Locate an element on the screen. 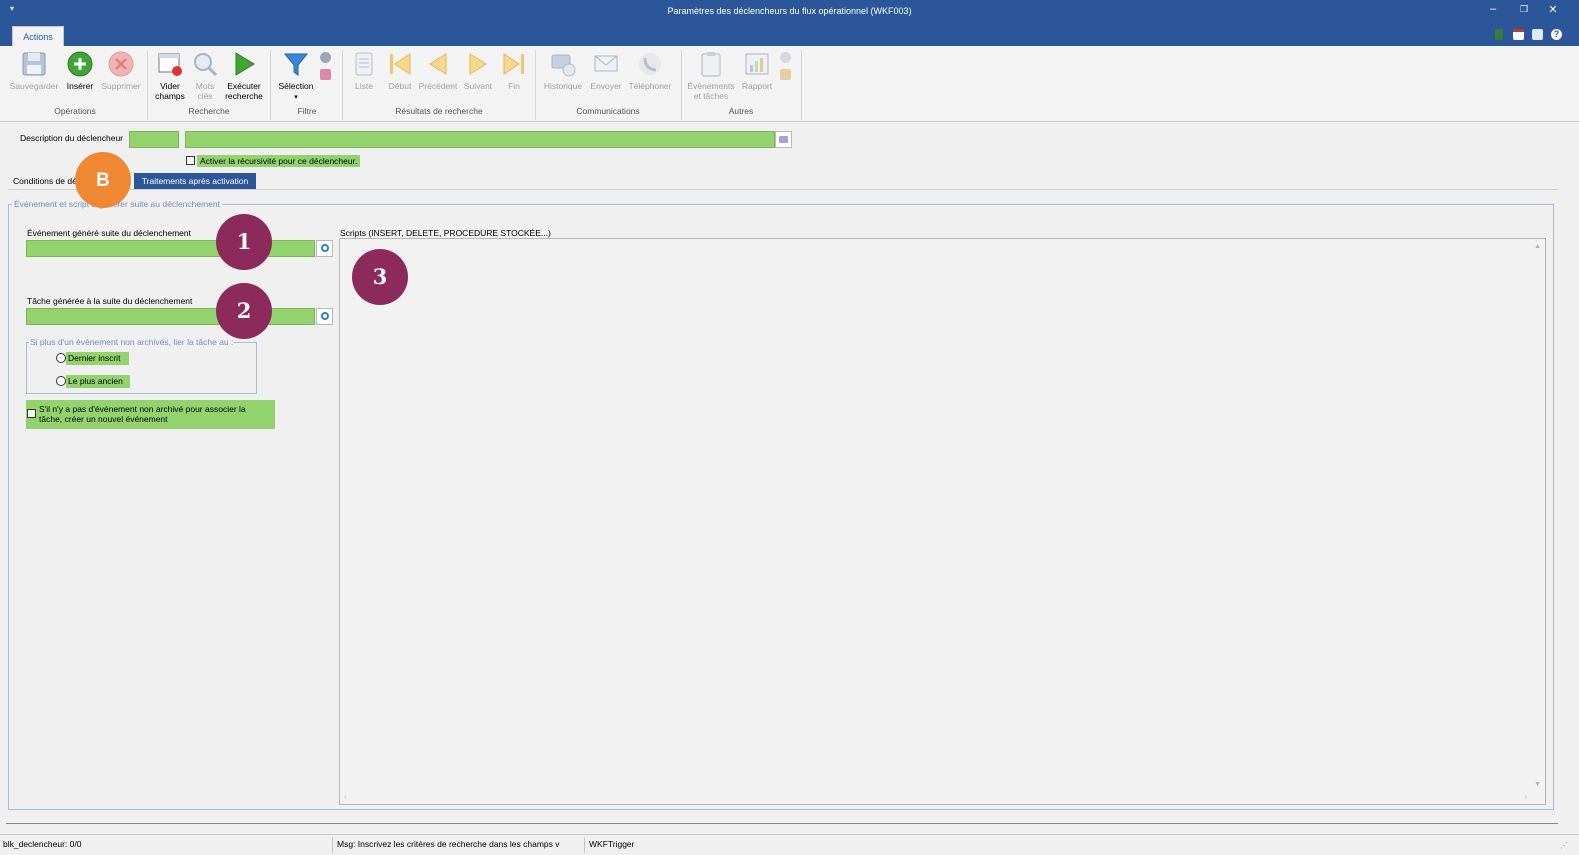  recursivity-checkbox is located at coordinates (190, 160).